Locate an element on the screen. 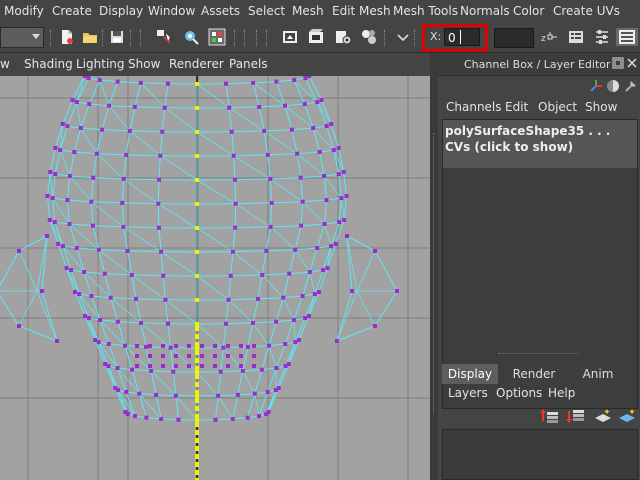 The width and height of the screenshot is (640, 480). float-panel-icon is located at coordinates (618, 63).